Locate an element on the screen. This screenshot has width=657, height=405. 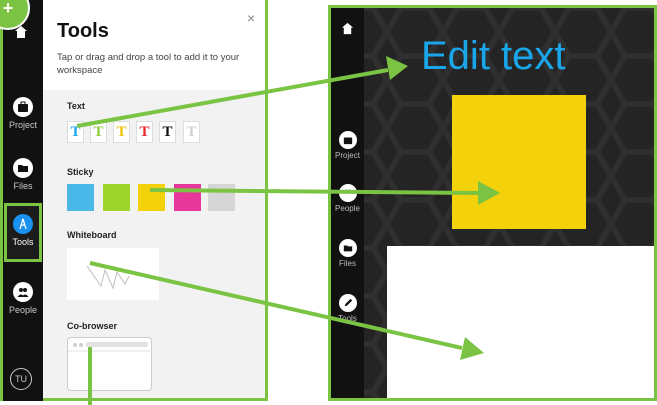
folder-icon is located at coordinates (23, 168).